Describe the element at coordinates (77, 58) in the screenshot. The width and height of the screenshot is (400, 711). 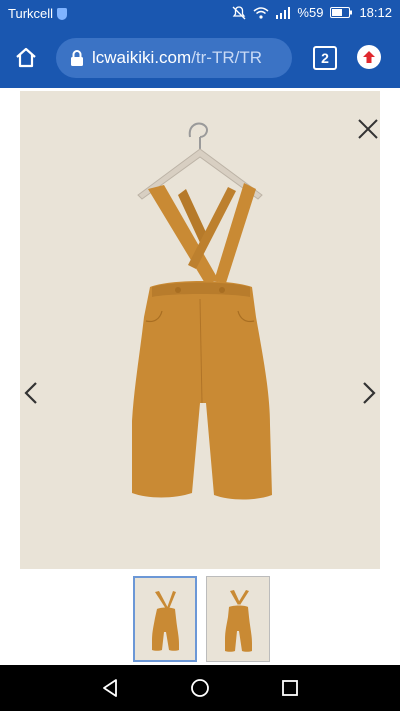
I see `lock-icon` at that location.